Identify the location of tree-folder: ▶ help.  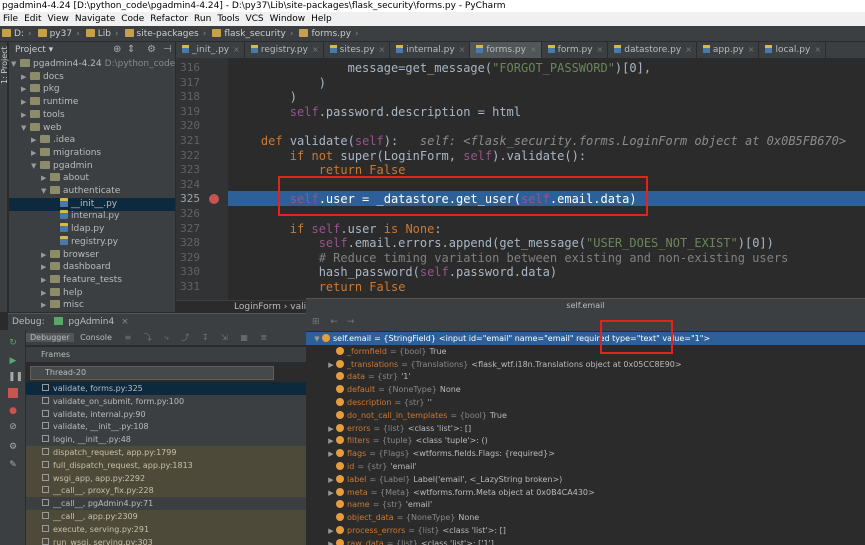
(45, 293).